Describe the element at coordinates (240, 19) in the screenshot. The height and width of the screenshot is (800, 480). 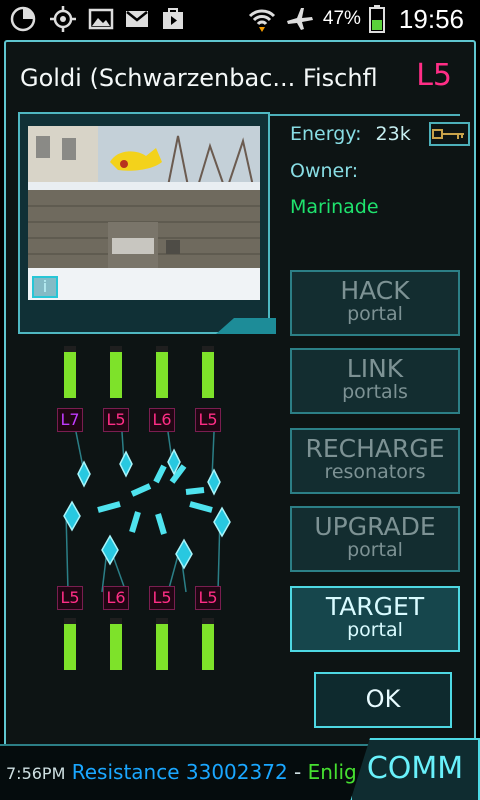
I see `status-bar: 47% 19:56` at that location.